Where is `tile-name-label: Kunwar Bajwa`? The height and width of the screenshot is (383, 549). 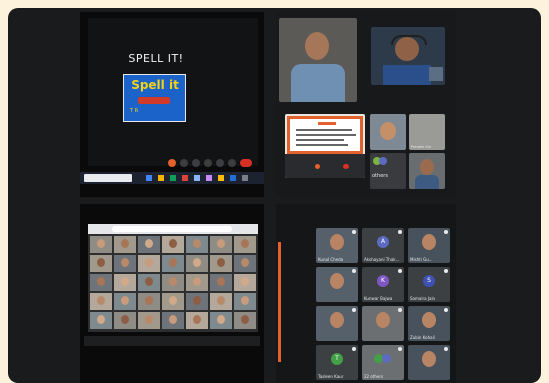
tile-name-label: Kunwar Bajwa is located at coordinates (378, 298).